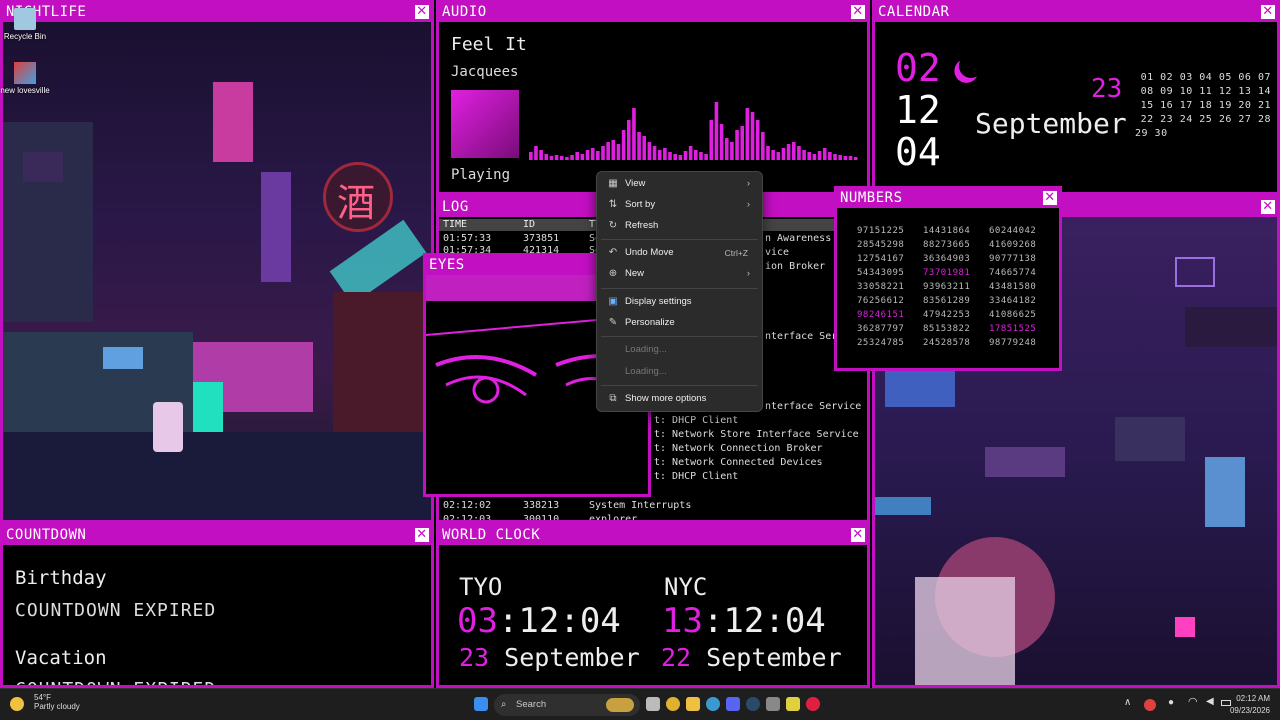 This screenshot has width=1280, height=720. What do you see at coordinates (881, 343) in the screenshot?
I see `number-cell: 25324785` at bounding box center [881, 343].